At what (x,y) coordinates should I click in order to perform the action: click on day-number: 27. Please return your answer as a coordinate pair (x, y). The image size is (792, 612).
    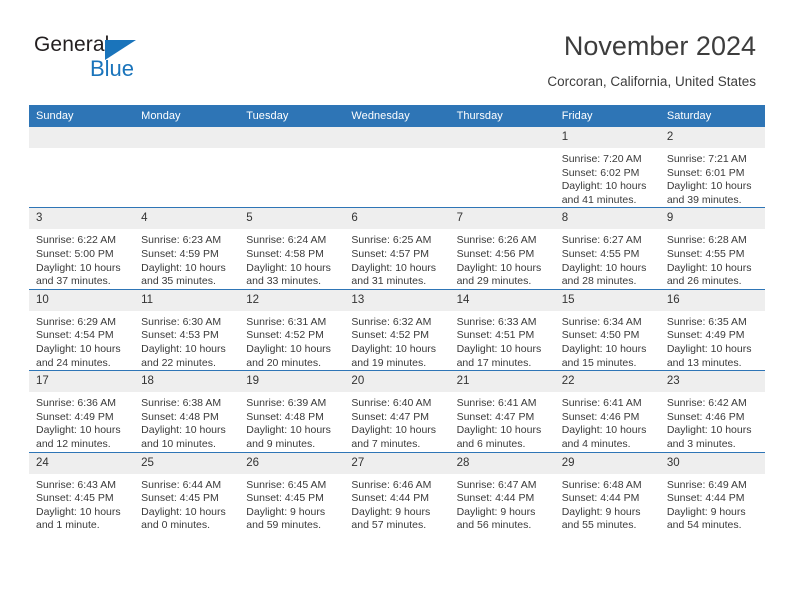
    Looking at the image, I should click on (397, 463).